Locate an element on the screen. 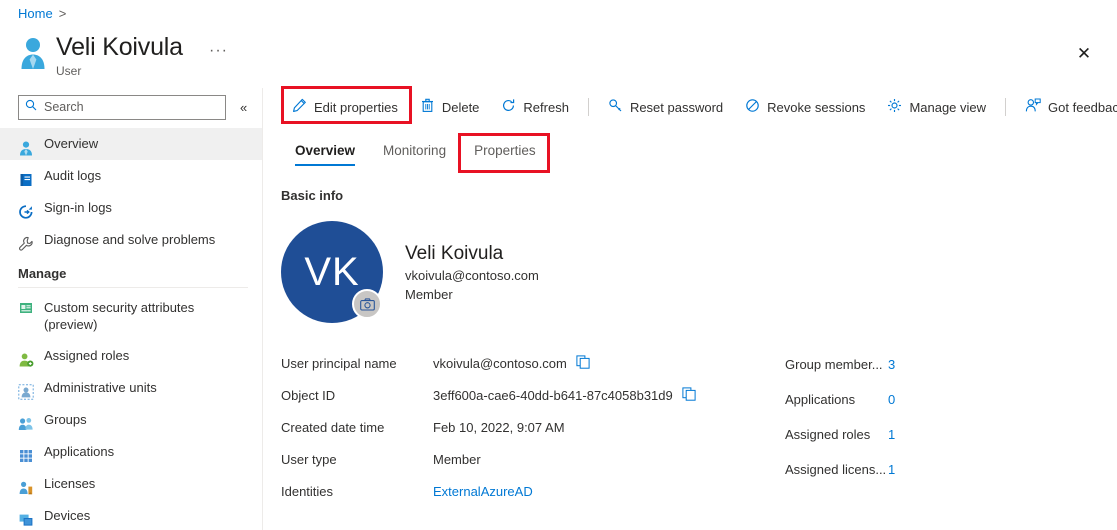 The width and height of the screenshot is (1117, 530). search-box is located at coordinates (122, 107).